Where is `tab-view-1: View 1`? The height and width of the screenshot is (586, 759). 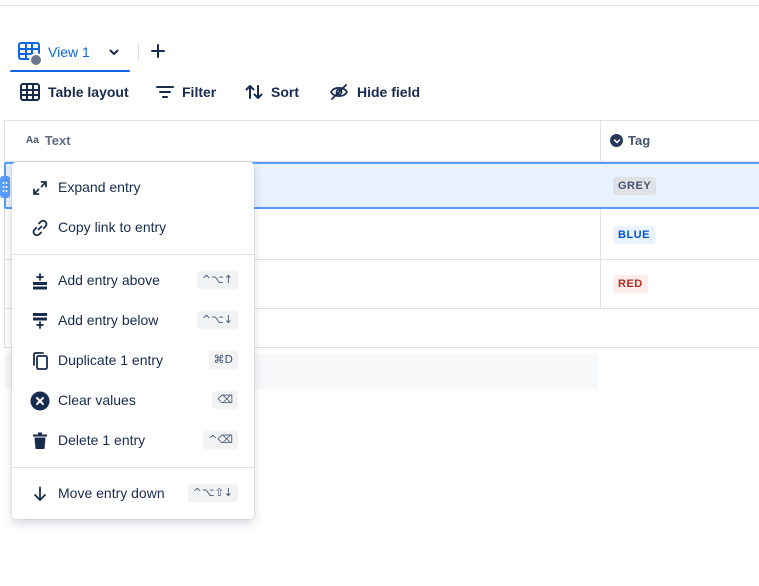
tab-view-1: View 1 is located at coordinates (70, 55).